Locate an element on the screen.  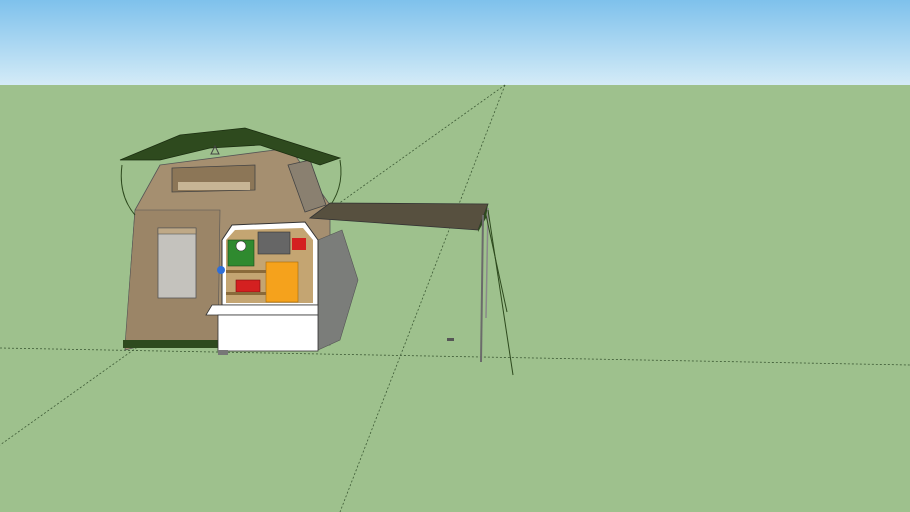
storage-box-dark is located at coordinates (274, 243).